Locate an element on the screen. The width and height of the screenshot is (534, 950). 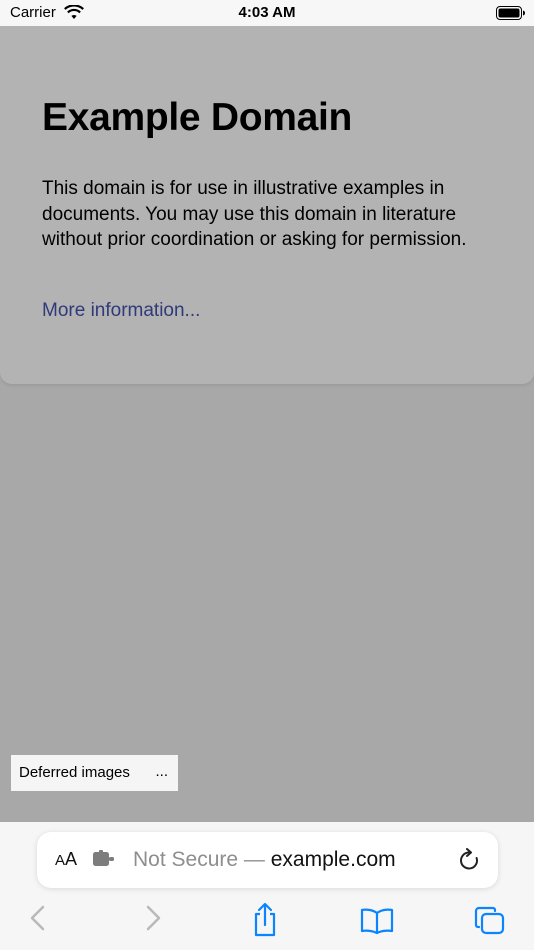
reload-icon is located at coordinates (469, 860).